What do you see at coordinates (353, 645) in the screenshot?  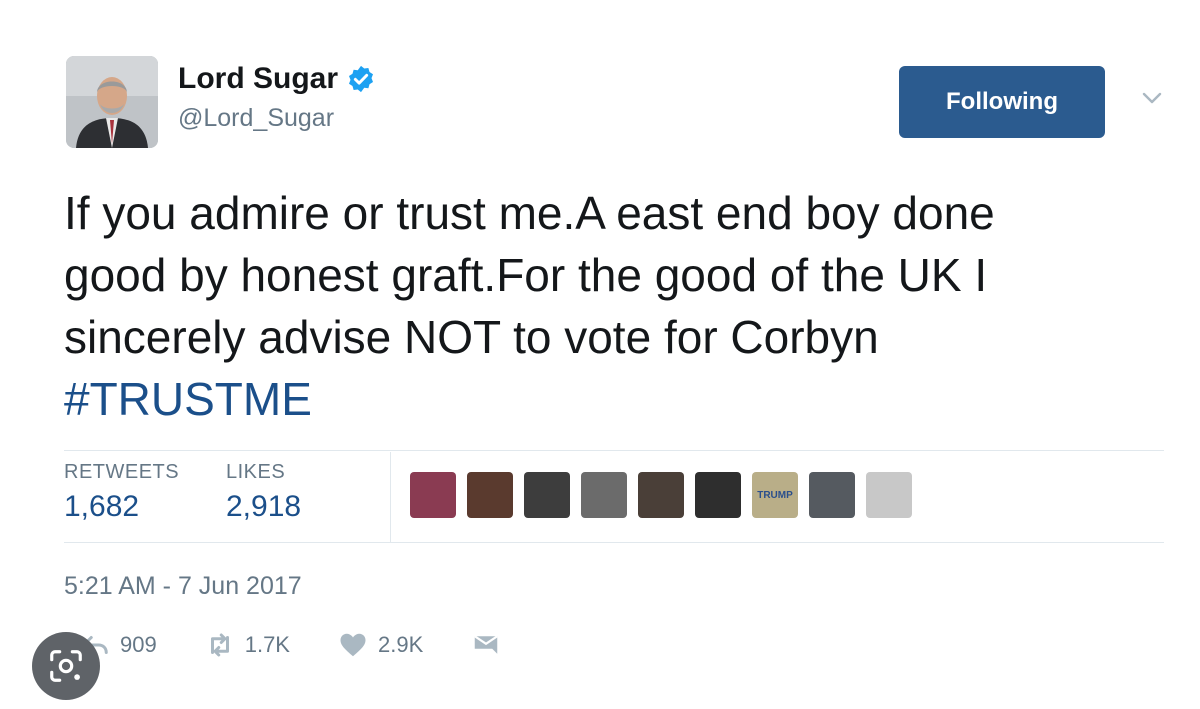 I see `heart-icon` at bounding box center [353, 645].